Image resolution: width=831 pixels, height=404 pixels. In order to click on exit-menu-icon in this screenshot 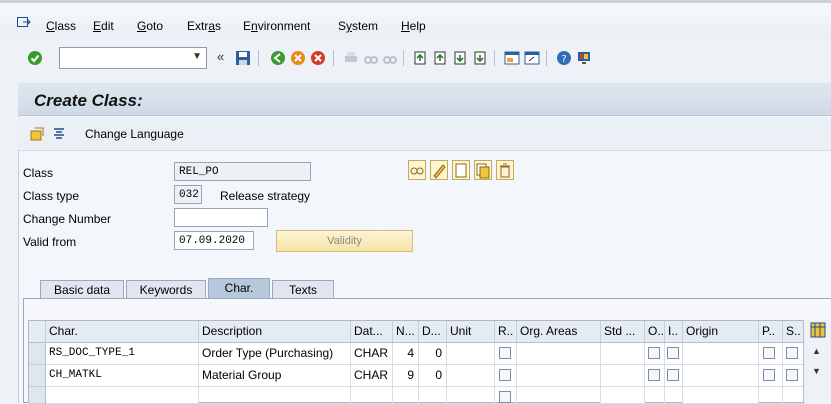, I will do `click(24, 23)`.